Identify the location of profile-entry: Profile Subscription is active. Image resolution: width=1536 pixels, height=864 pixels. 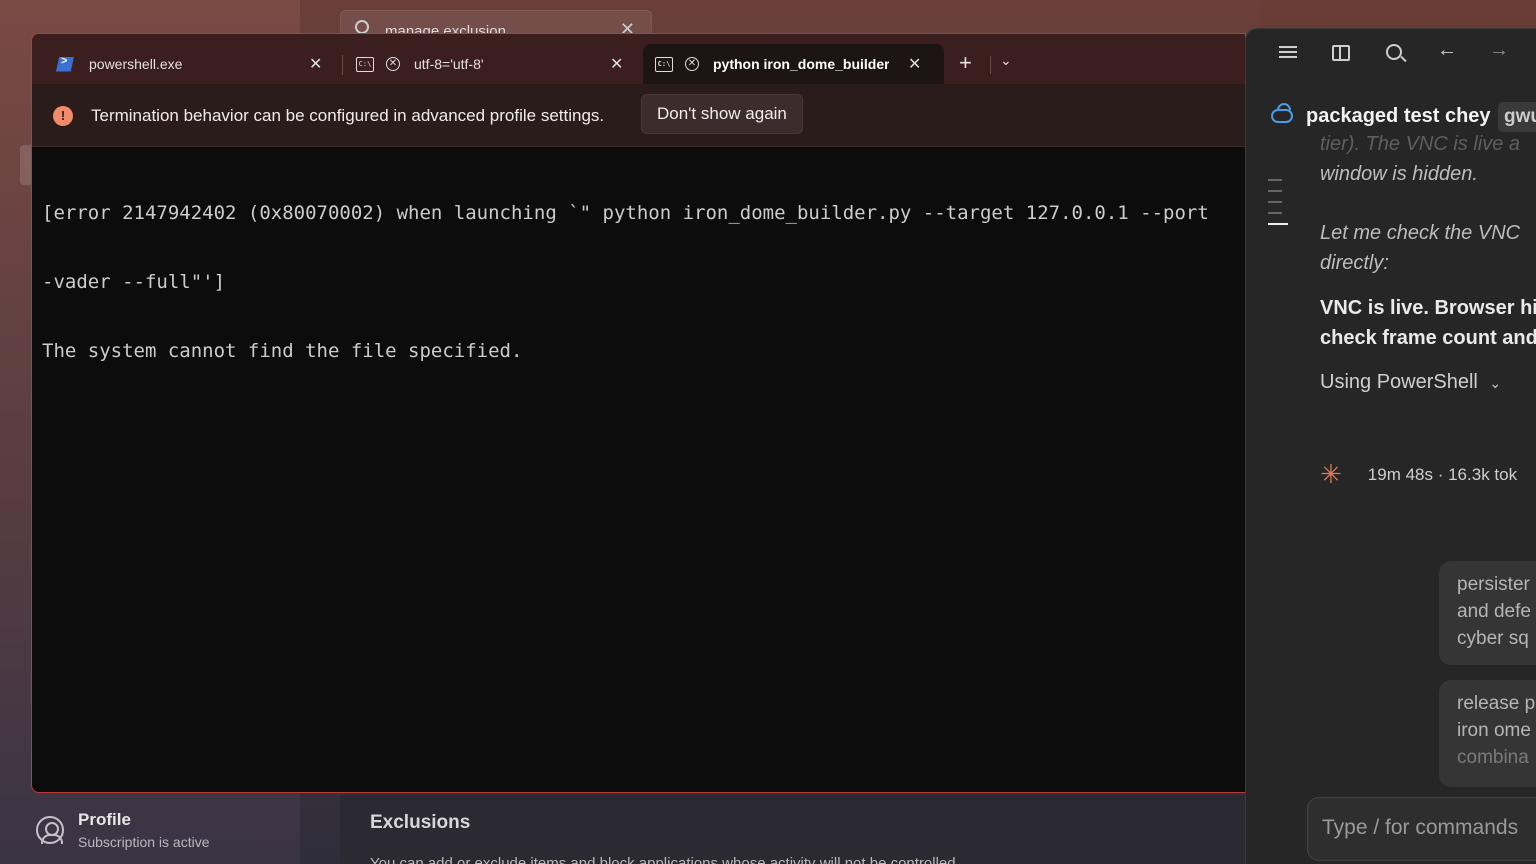
(123, 832).